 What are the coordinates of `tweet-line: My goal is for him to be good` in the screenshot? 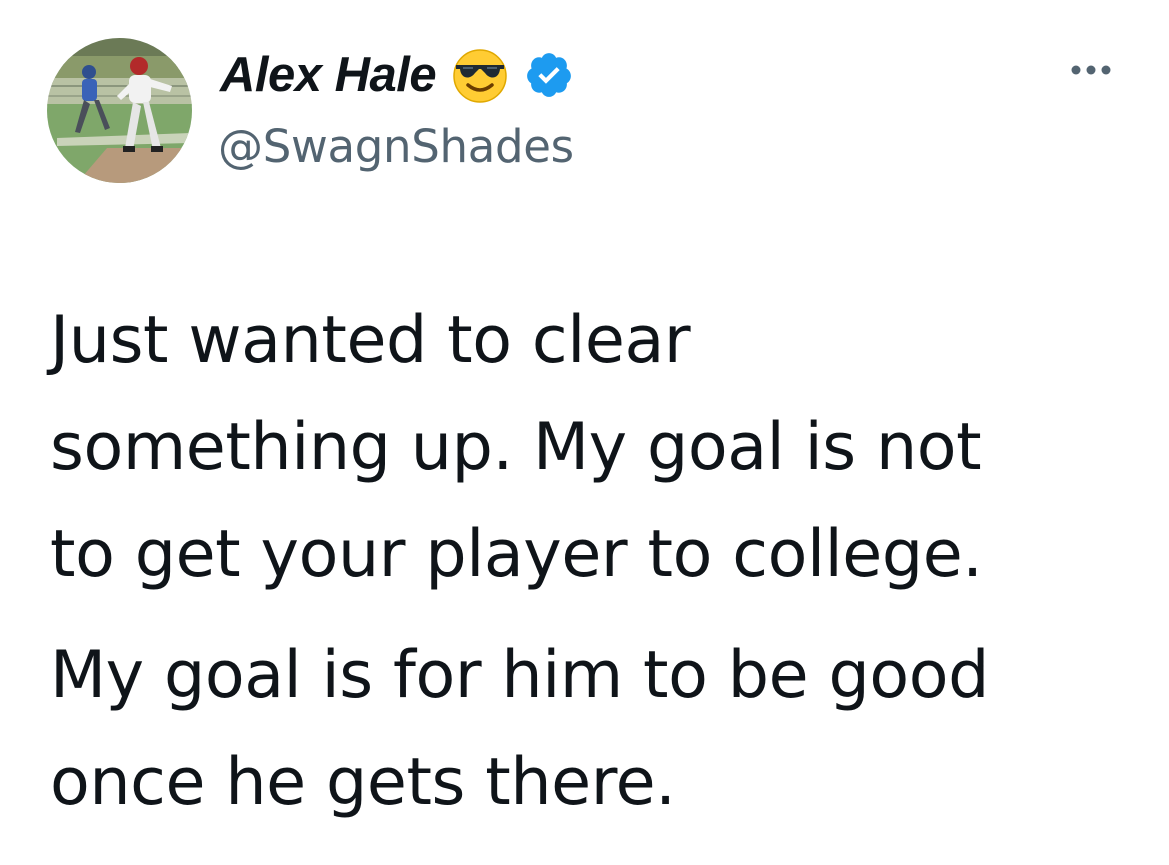 It's located at (519, 675).